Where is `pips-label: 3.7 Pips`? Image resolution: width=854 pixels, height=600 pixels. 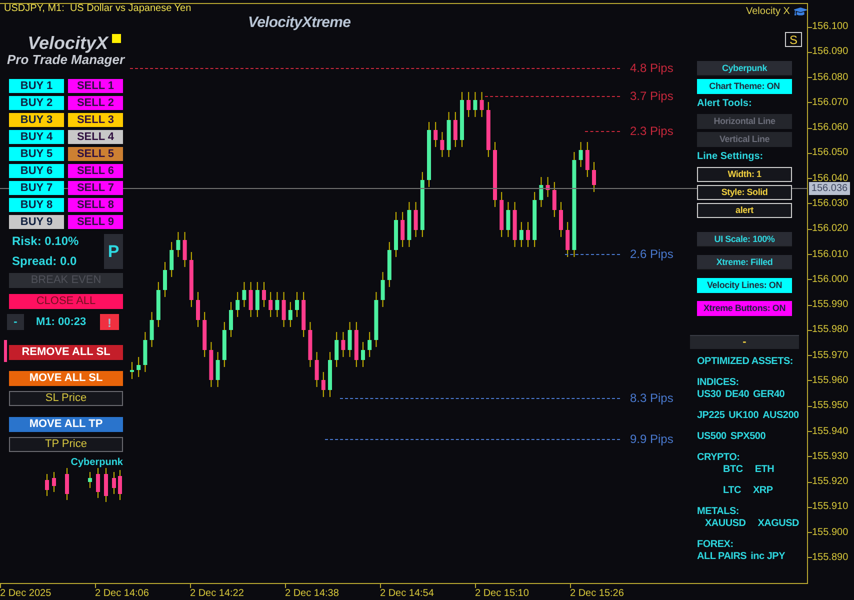
pips-label: 3.7 Pips is located at coordinates (652, 96).